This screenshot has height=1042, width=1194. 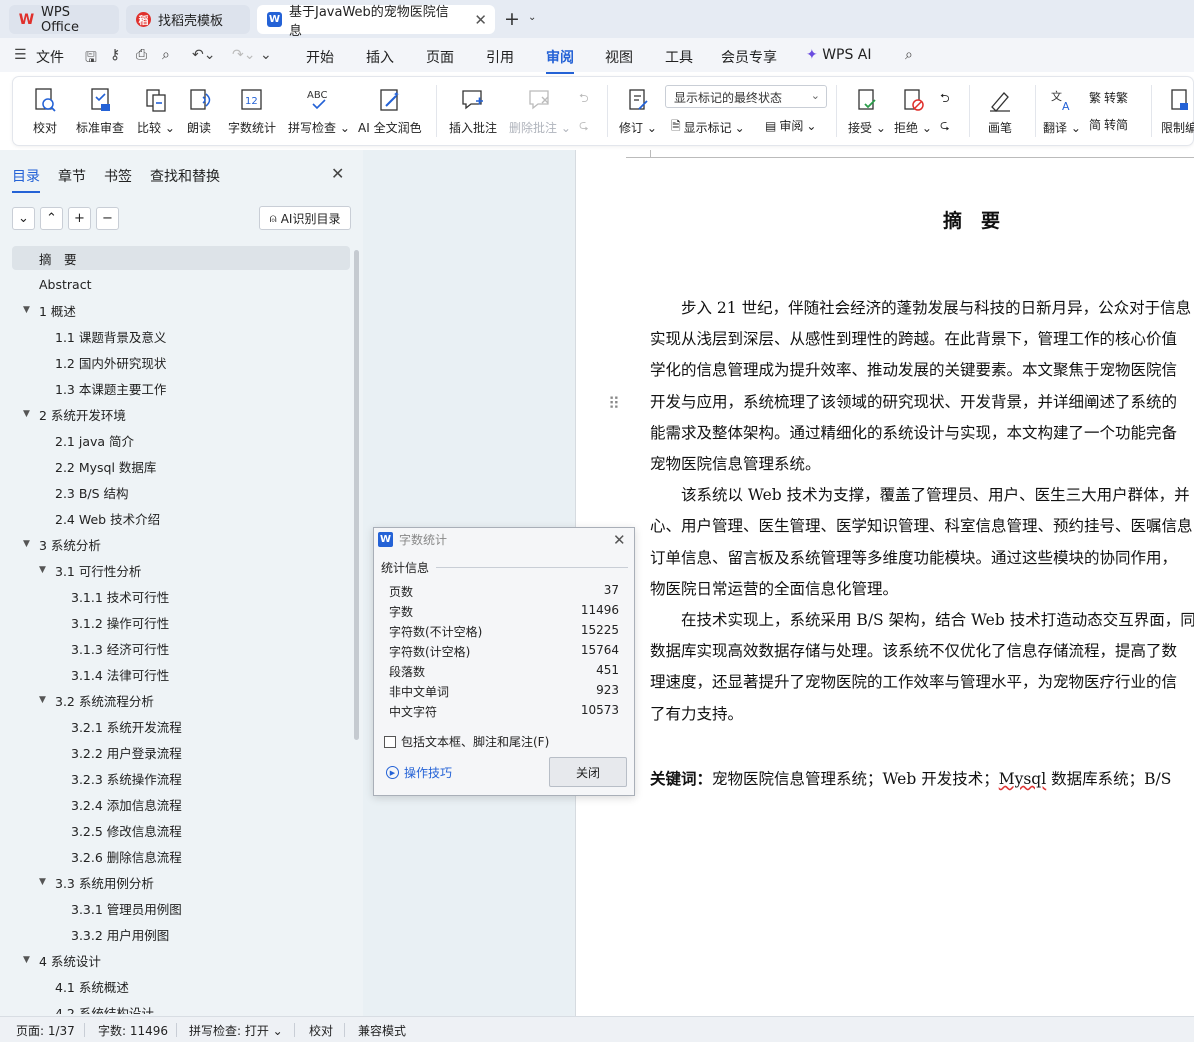 What do you see at coordinates (181, 518) in the screenshot?
I see `toc-item: 2.4 Web 技术介绍` at bounding box center [181, 518].